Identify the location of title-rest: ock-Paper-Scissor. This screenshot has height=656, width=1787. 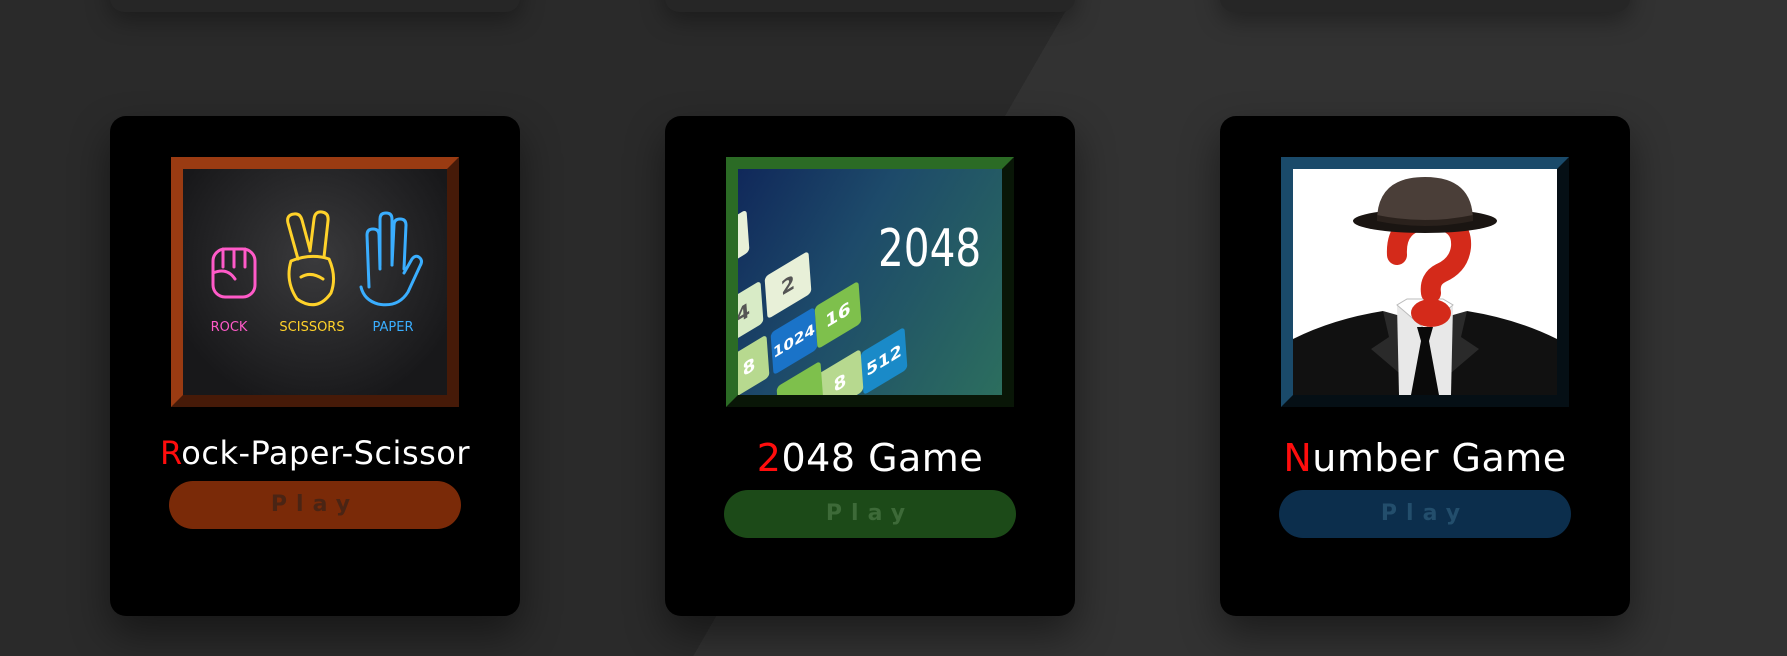
(326, 453).